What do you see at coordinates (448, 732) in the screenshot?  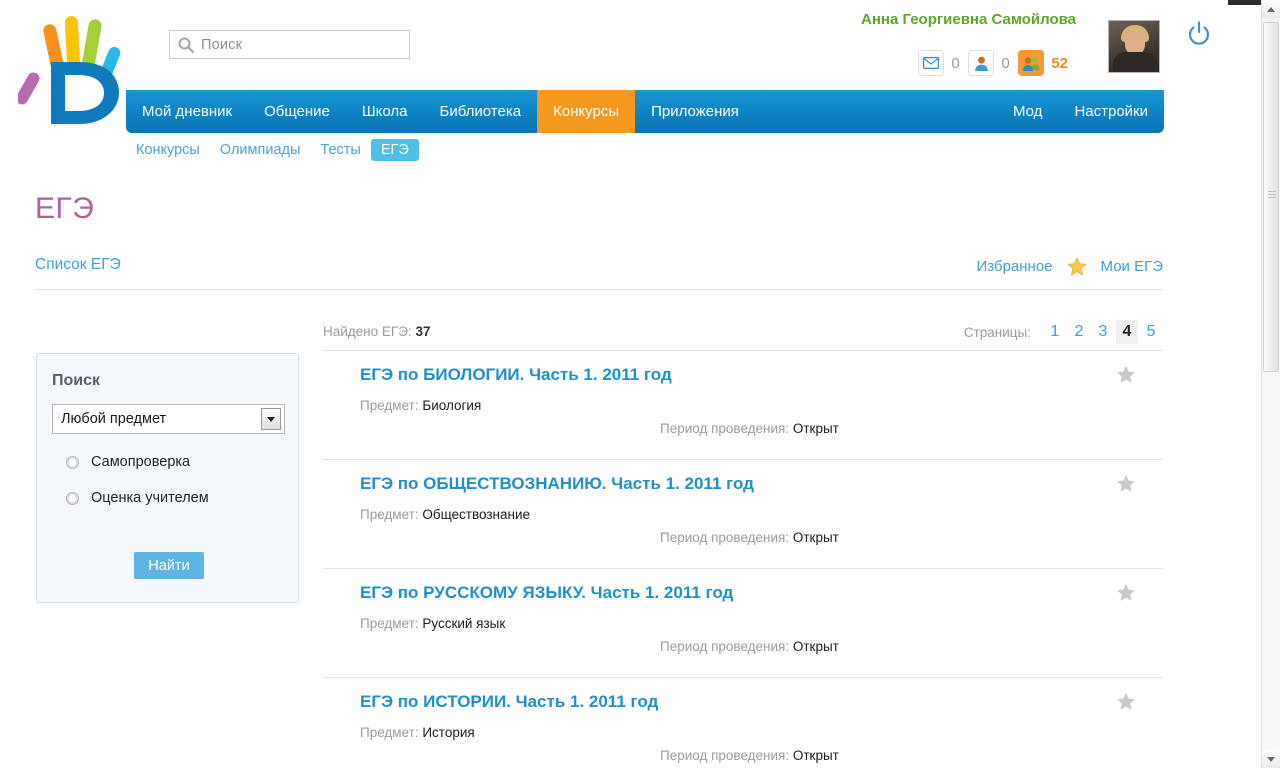 I see `subject-value: История` at bounding box center [448, 732].